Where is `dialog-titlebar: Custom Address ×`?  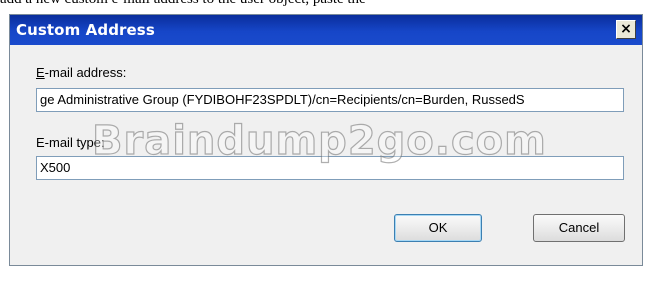 dialog-titlebar: Custom Address × is located at coordinates (326, 30).